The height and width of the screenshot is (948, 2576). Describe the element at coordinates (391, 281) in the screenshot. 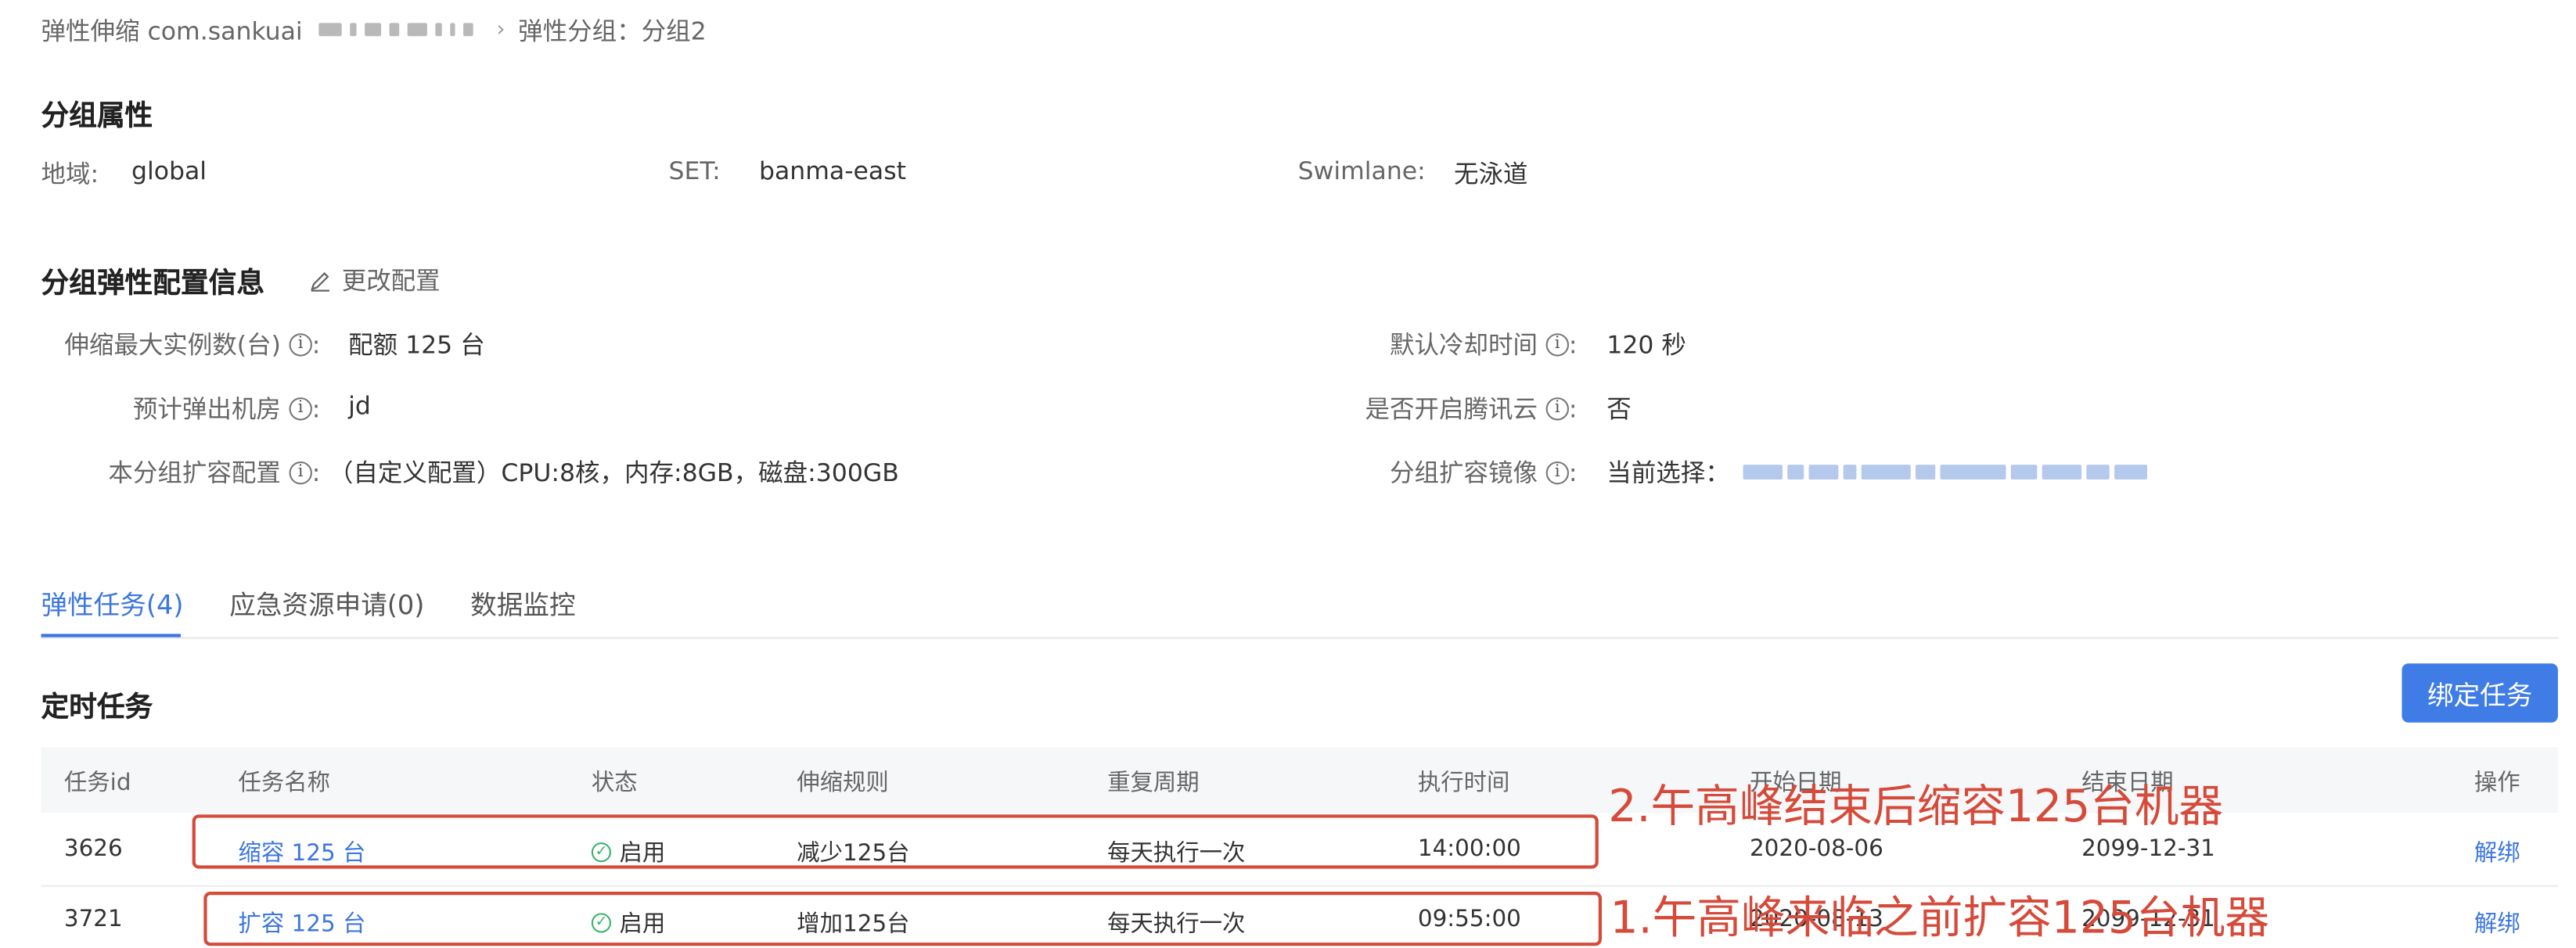

I see `edit-config-label: 更改配置` at that location.